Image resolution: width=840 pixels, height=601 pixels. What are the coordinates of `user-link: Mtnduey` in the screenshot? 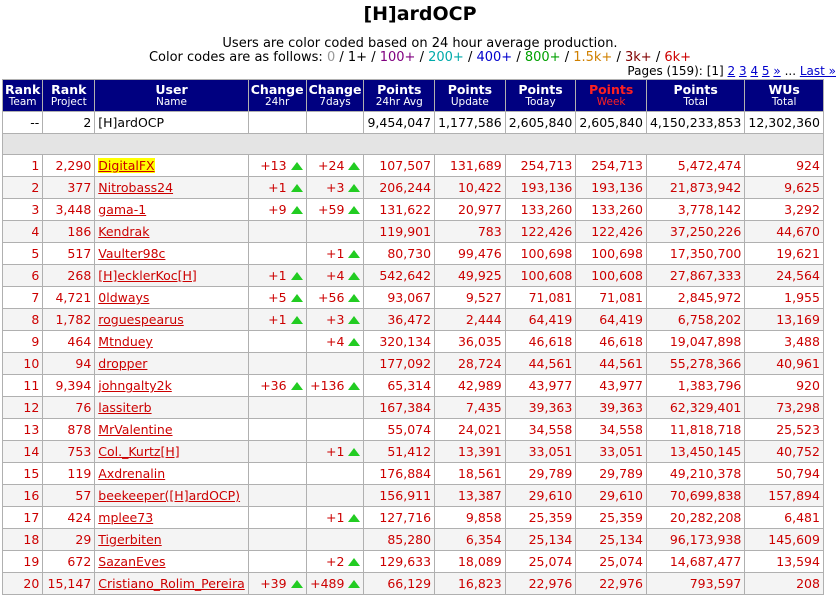 It's located at (125, 341).